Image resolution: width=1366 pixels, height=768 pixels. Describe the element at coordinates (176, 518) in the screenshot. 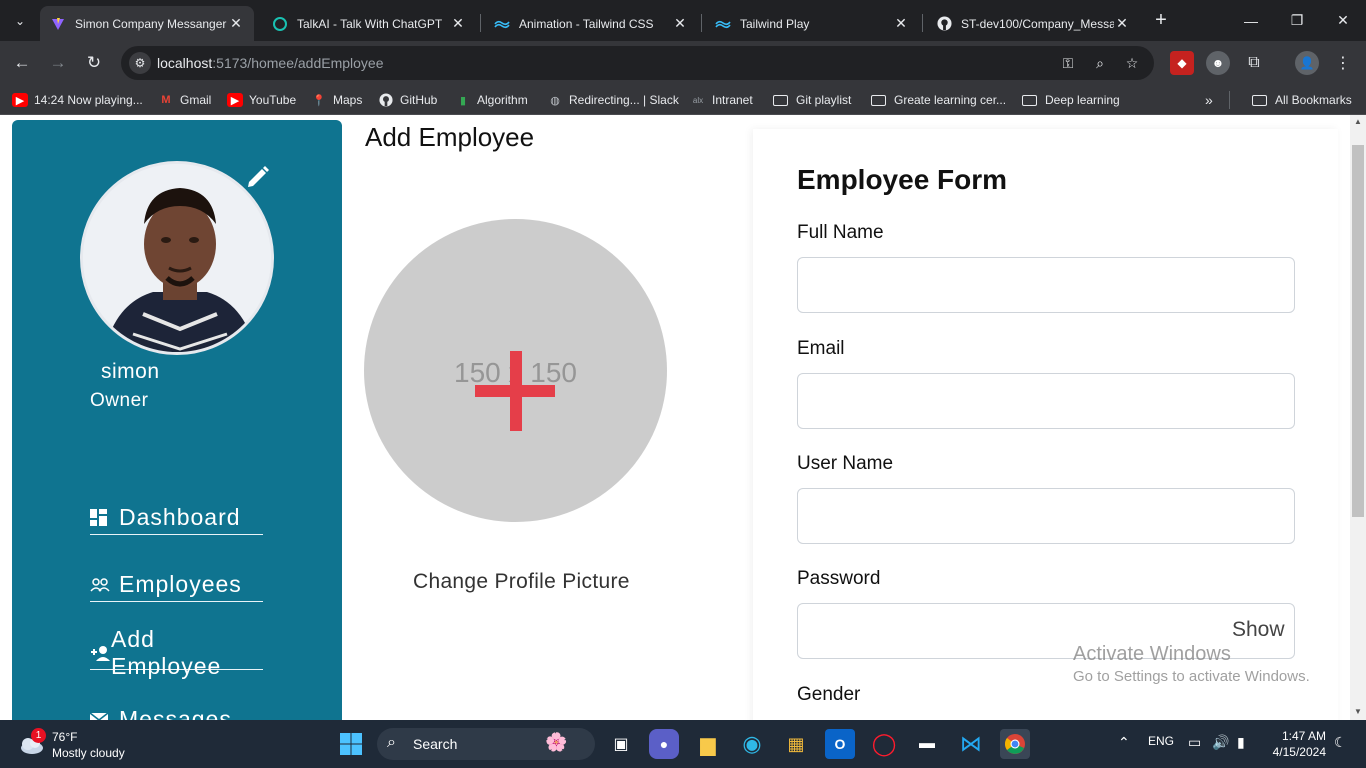

I see `nav-dashboard: Dashboard` at that location.